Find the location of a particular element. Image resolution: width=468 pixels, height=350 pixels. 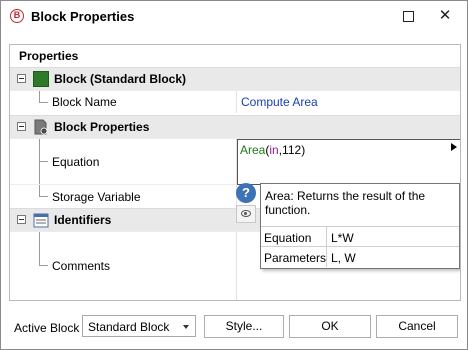

chevron-down-icon is located at coordinates (186, 327).